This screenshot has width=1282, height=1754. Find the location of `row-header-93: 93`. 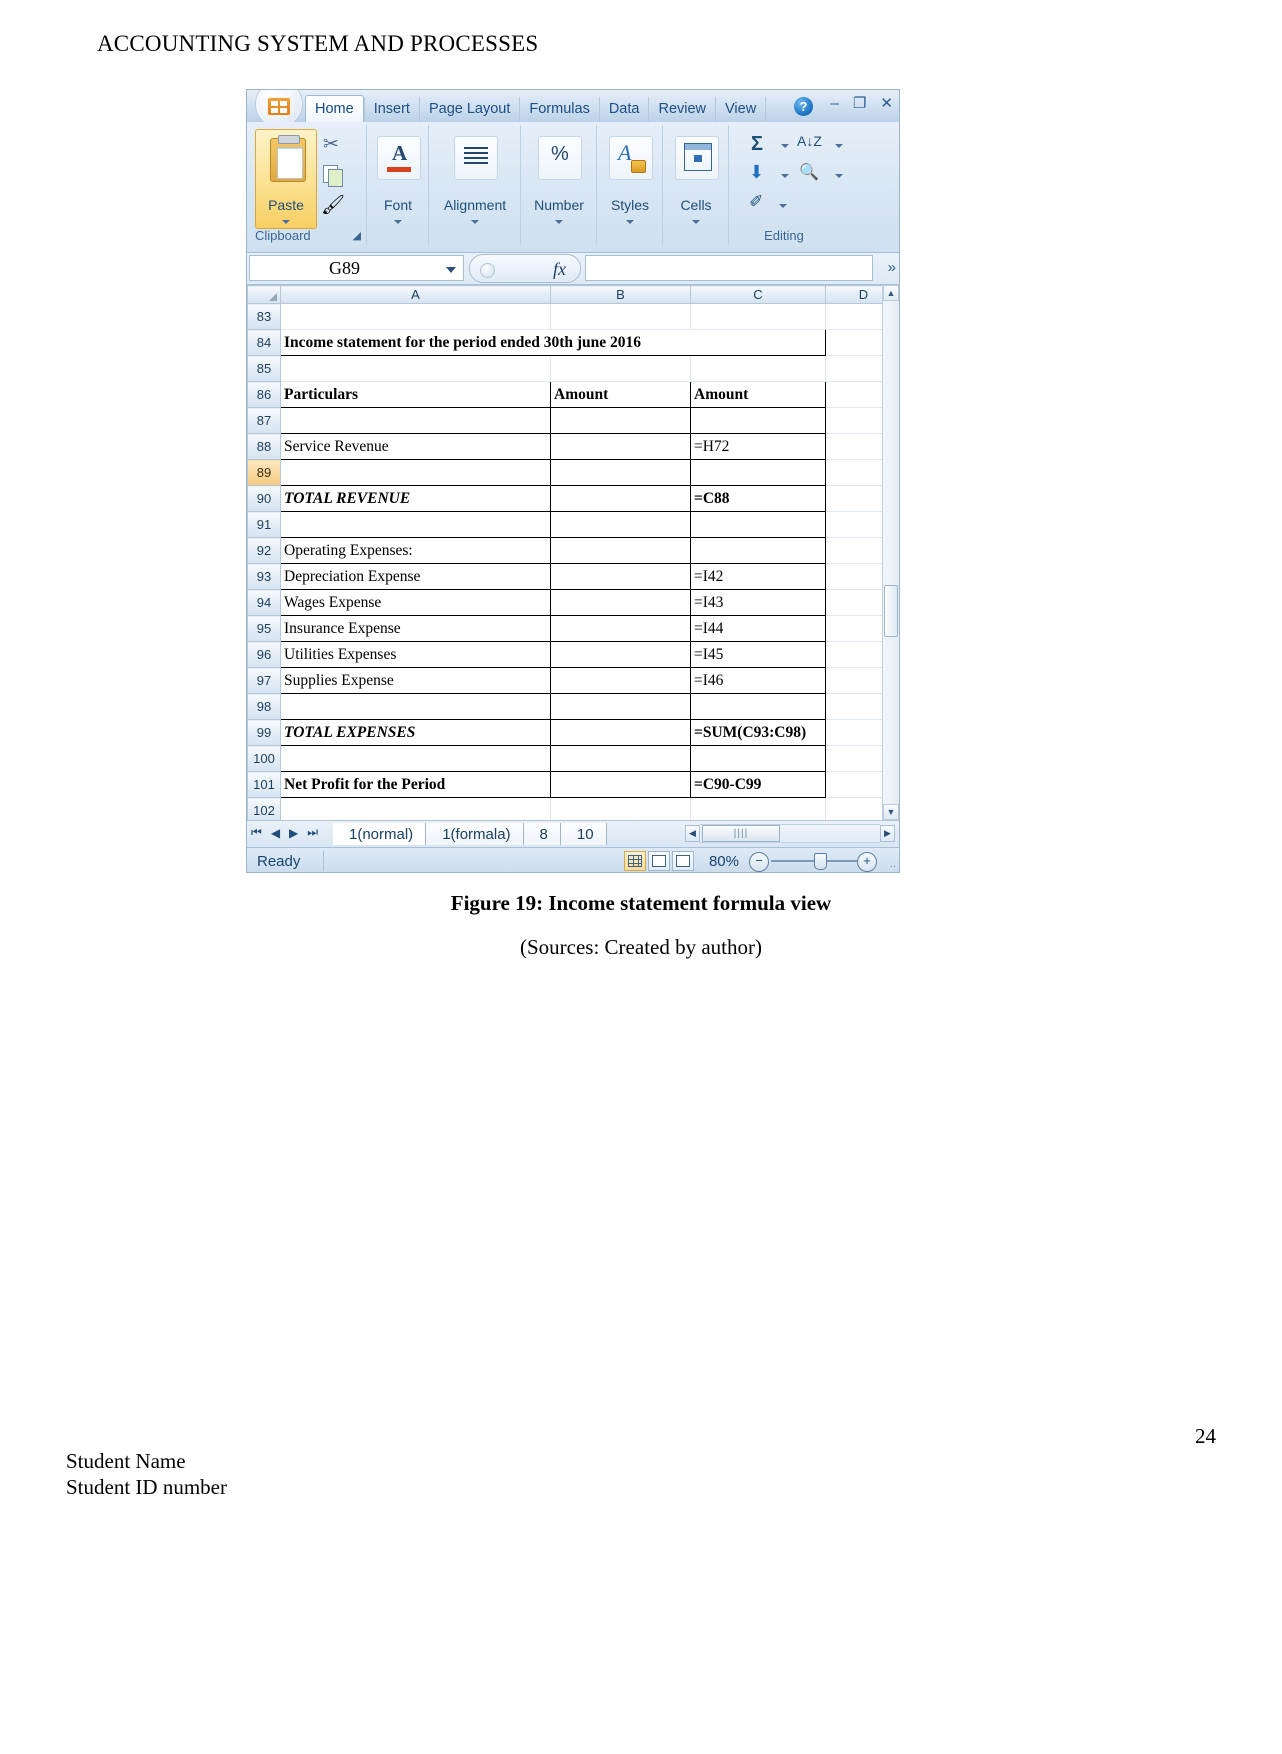

row-header-93: 93 is located at coordinates (264, 576).